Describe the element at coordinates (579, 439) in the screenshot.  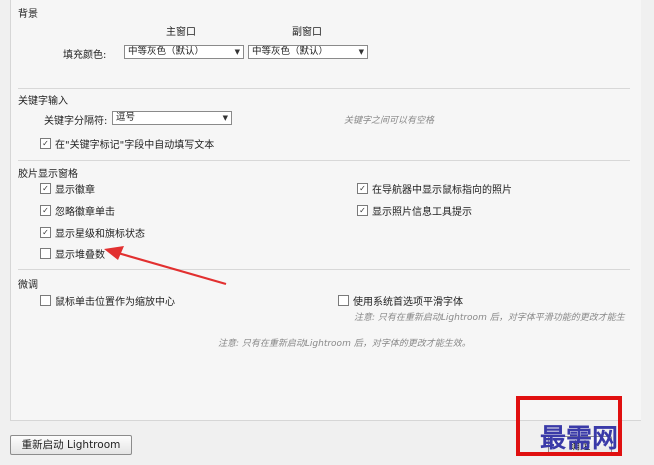
I see `watermark-logo: 最需网` at that location.